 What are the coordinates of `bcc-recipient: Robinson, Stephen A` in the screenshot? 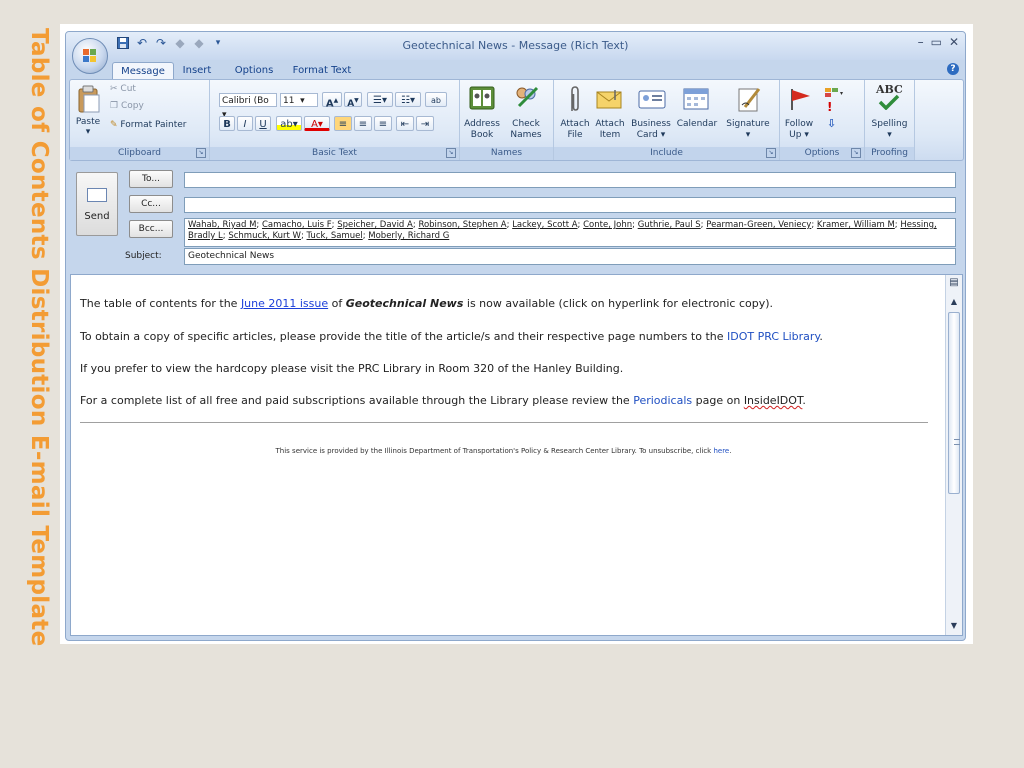 It's located at (462, 225).